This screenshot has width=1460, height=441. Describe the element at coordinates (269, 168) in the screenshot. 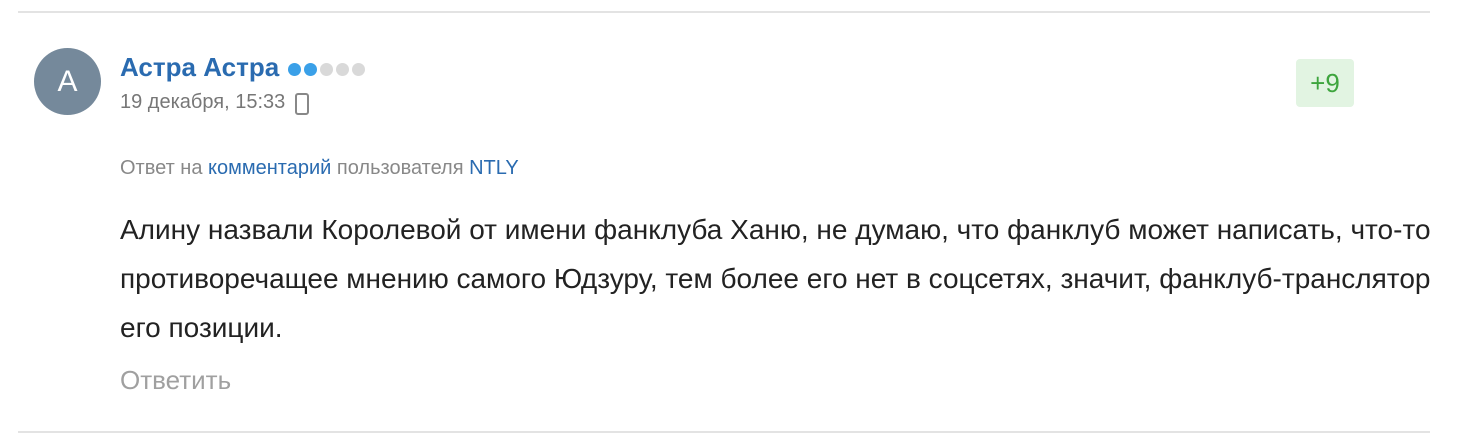

I see `parent-comment-link: комментарий` at that location.